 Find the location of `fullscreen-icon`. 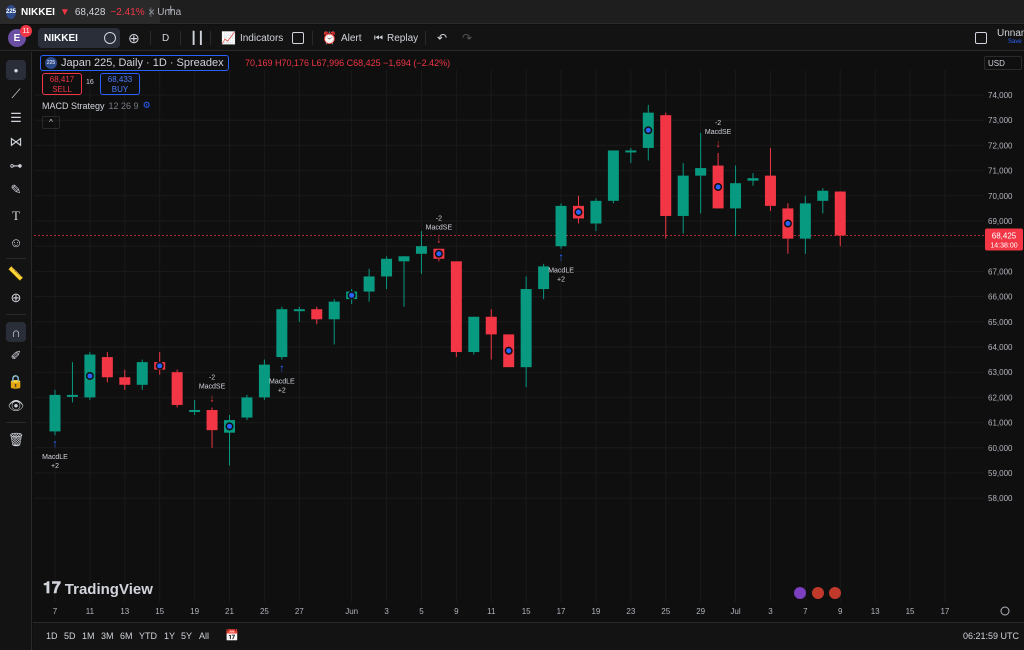

fullscreen-icon is located at coordinates (981, 38).